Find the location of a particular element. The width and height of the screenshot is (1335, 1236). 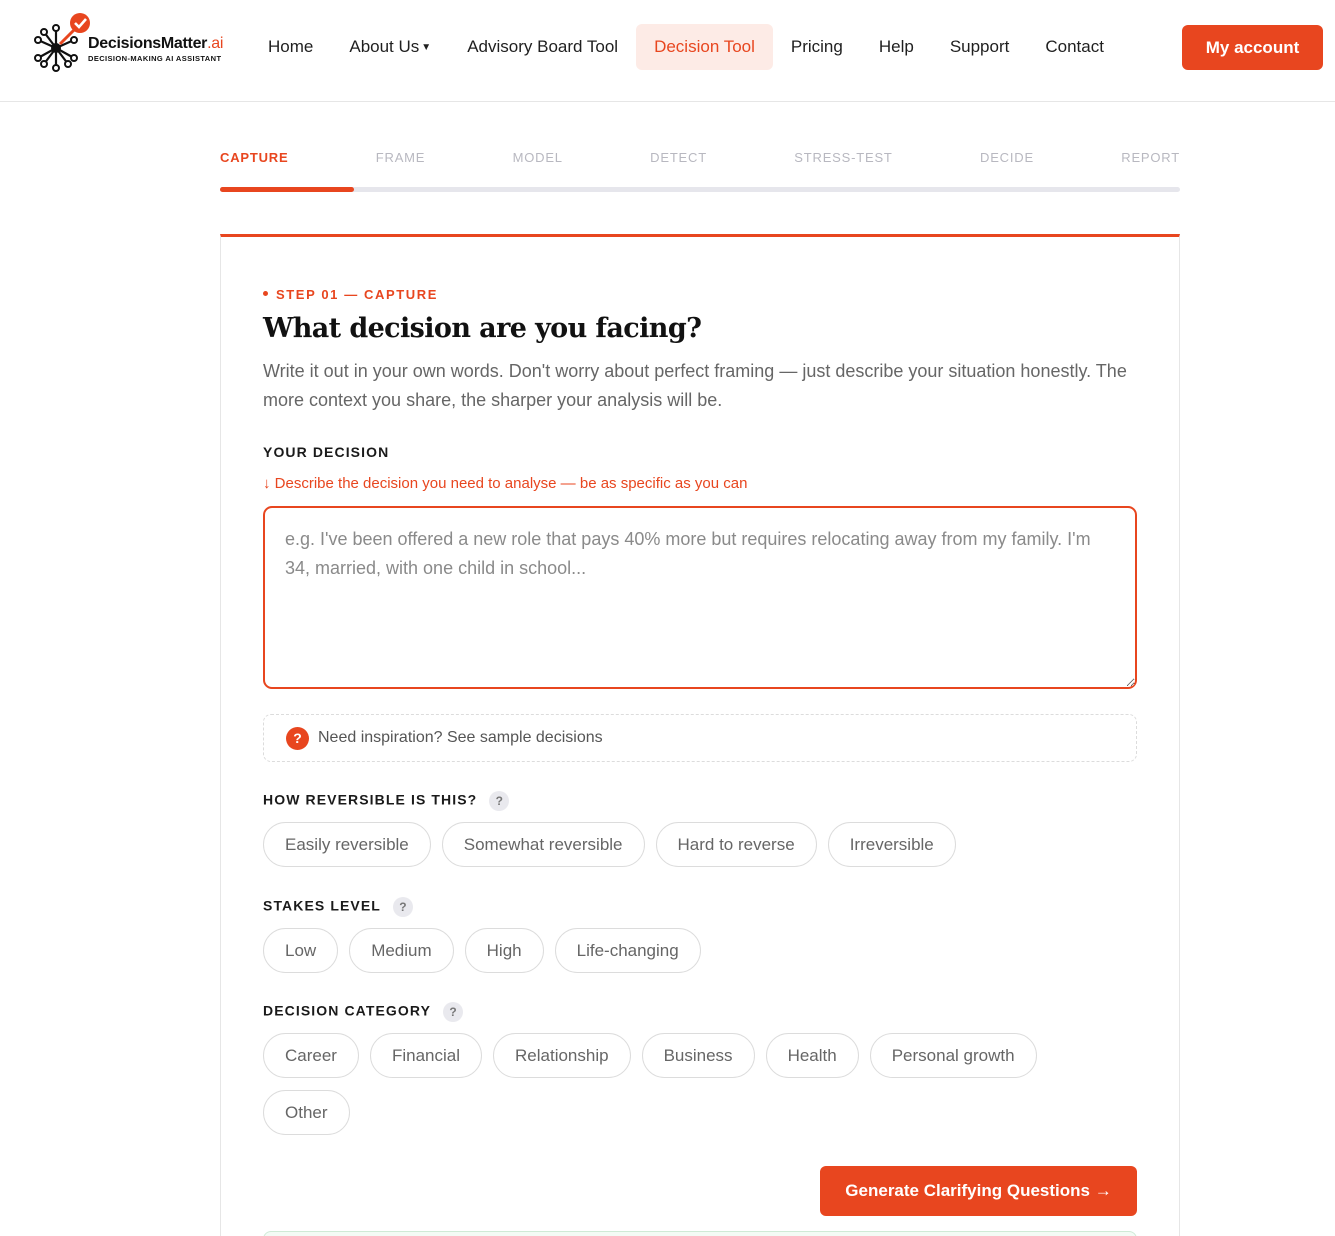

generate-clarifying-questions-button: Generate Clarifying Questions → is located at coordinates (978, 1191).